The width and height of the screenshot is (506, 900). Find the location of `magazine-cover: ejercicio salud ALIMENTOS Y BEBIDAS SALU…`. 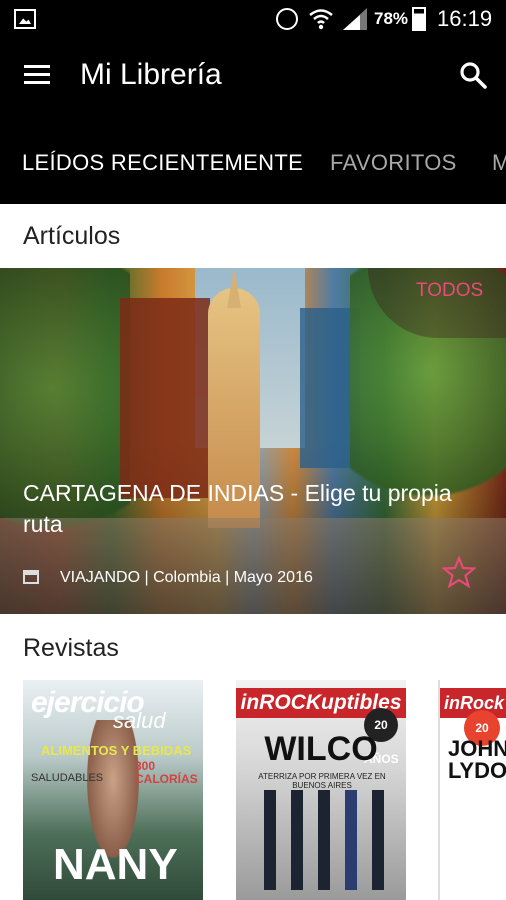

magazine-cover: ejercicio salud ALIMENTOS Y BEBIDAS SALU… is located at coordinates (113, 790).